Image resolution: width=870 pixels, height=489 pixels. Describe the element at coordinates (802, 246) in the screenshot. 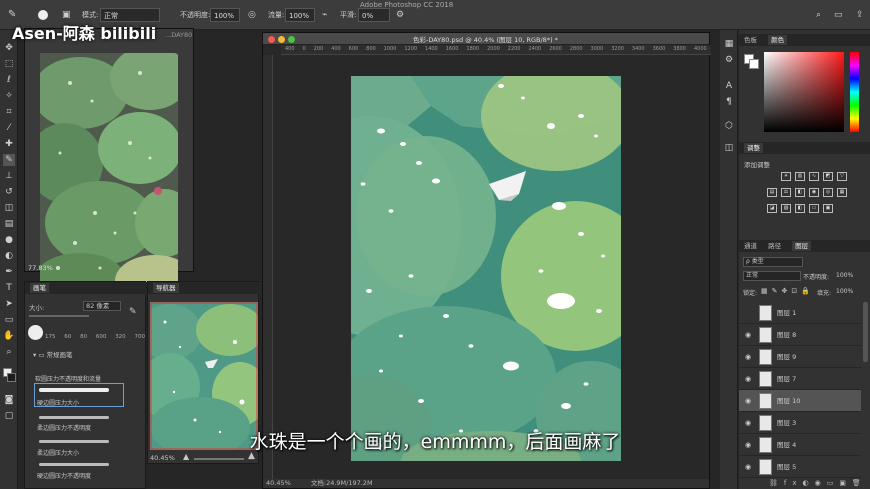

I see `tab-layers: 图层` at that location.